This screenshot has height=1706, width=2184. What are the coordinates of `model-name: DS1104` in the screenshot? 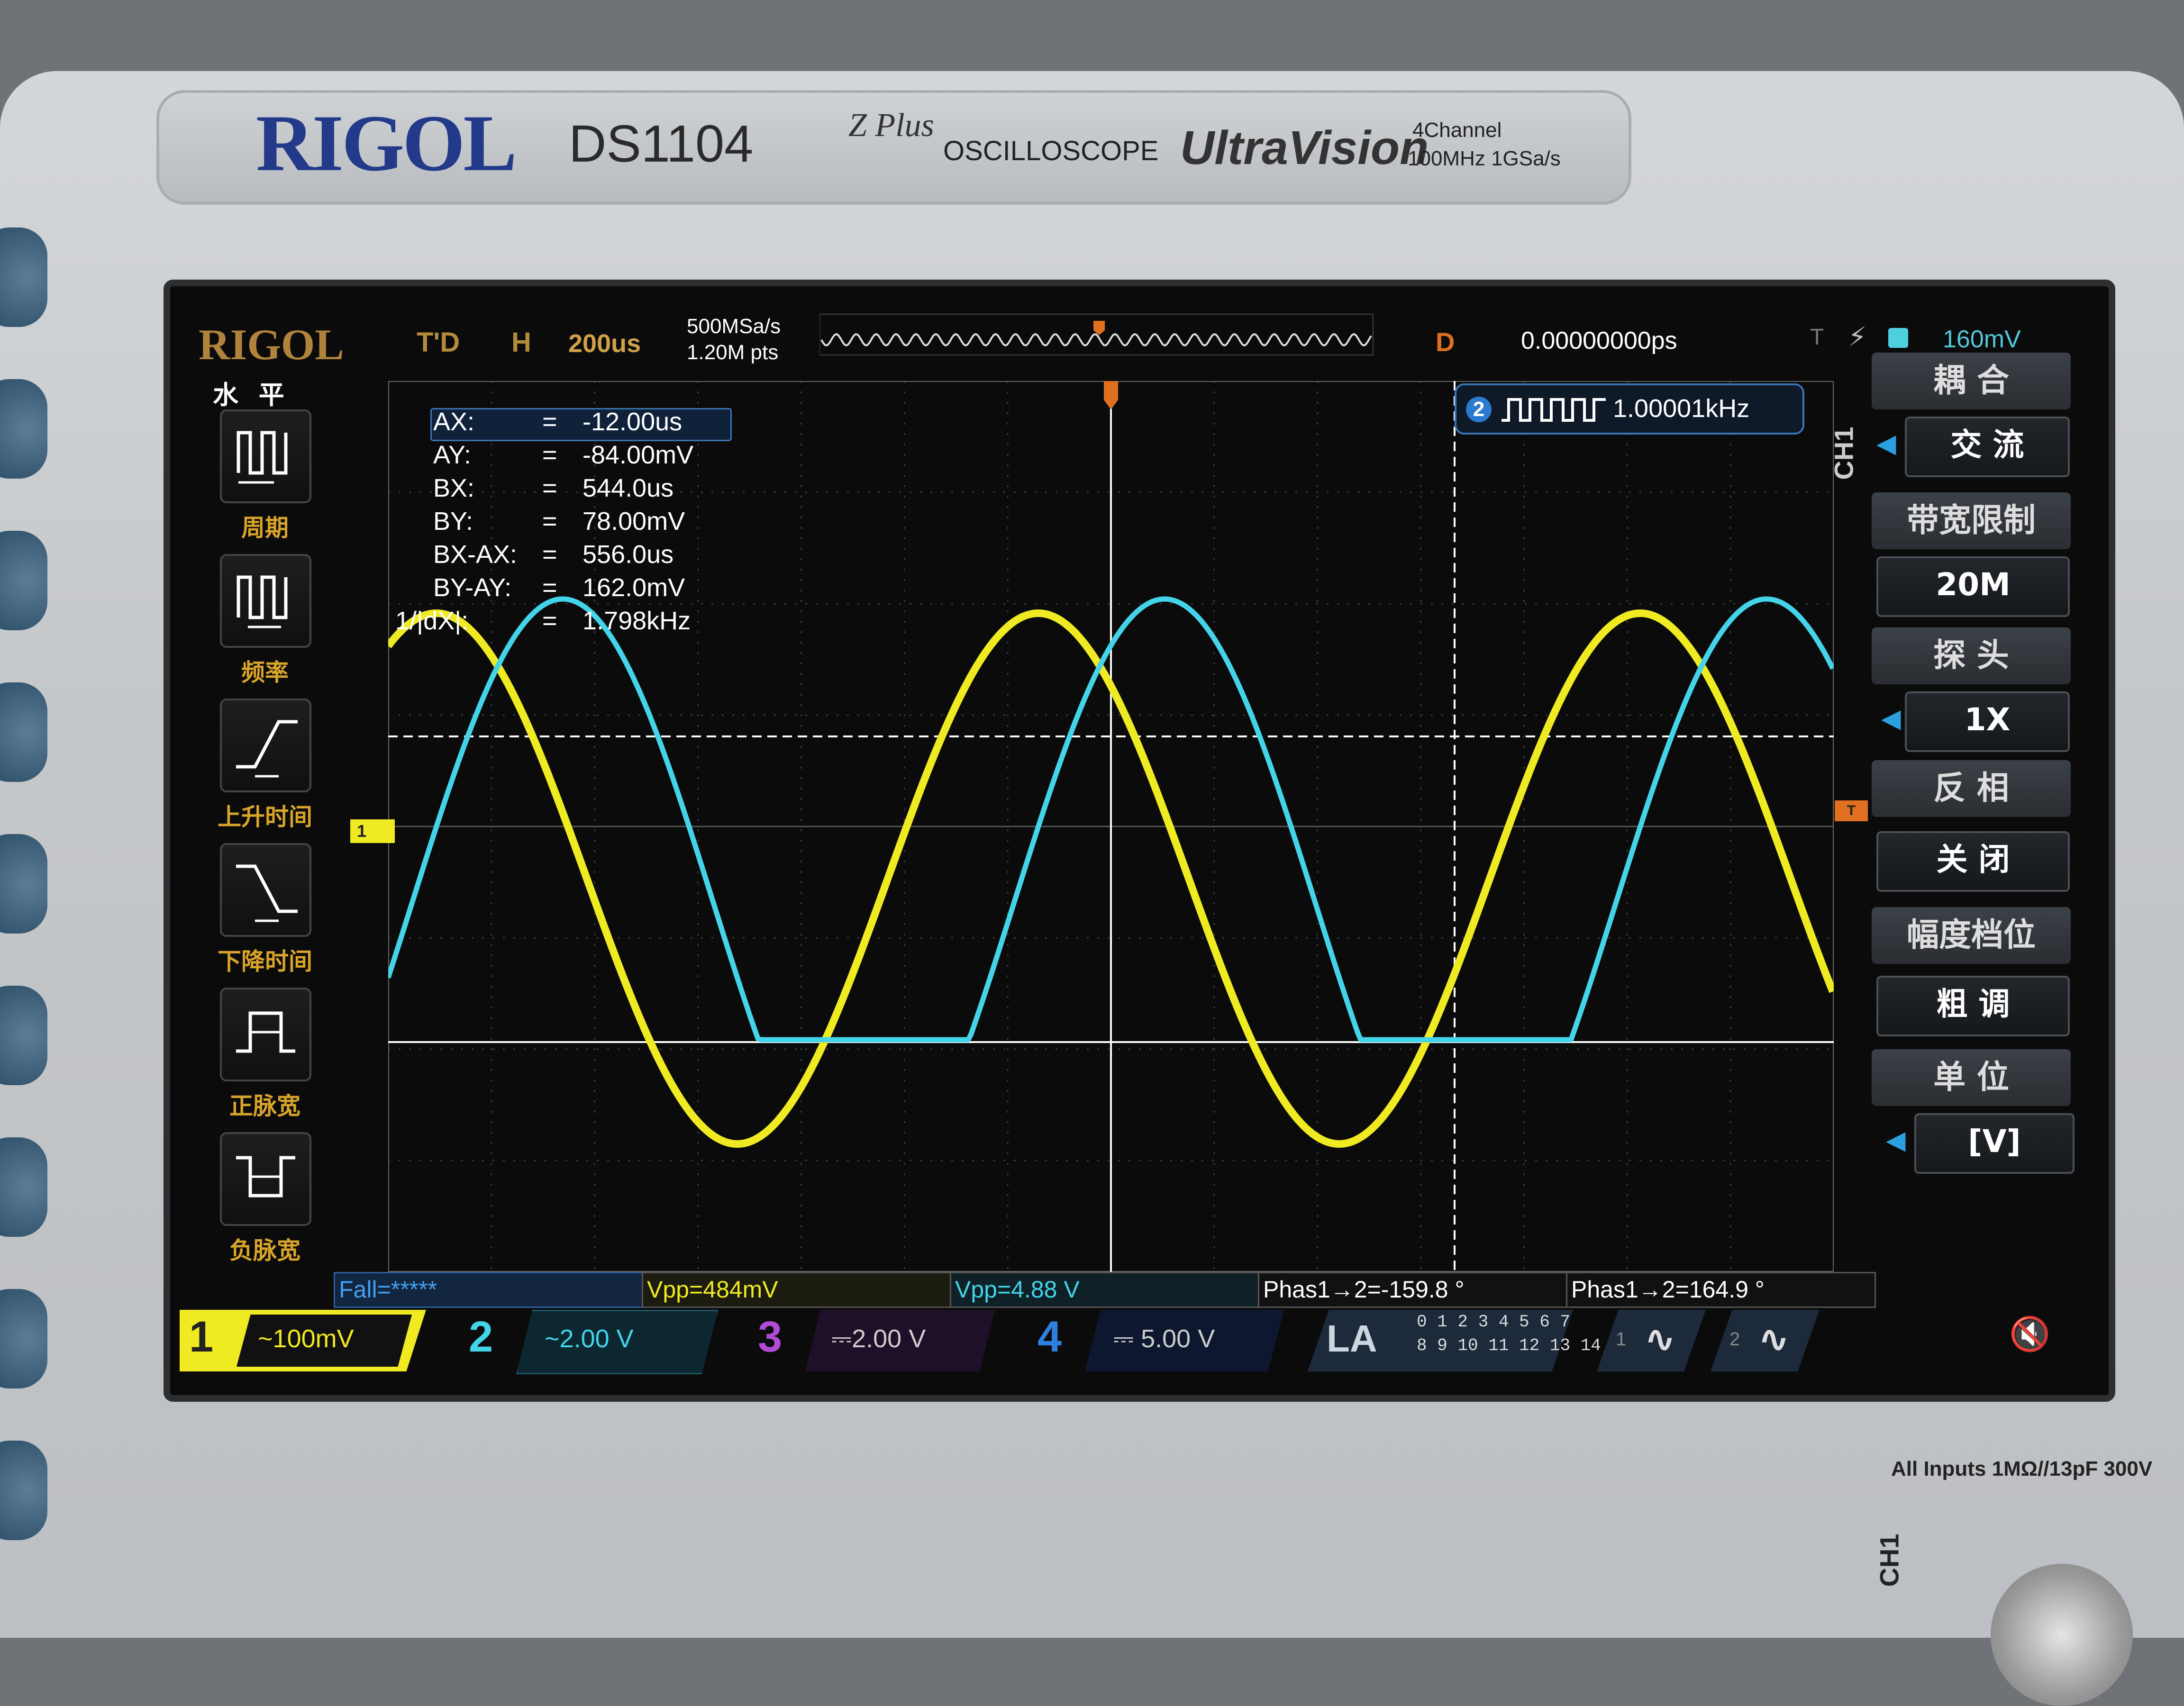 It's located at (661, 144).